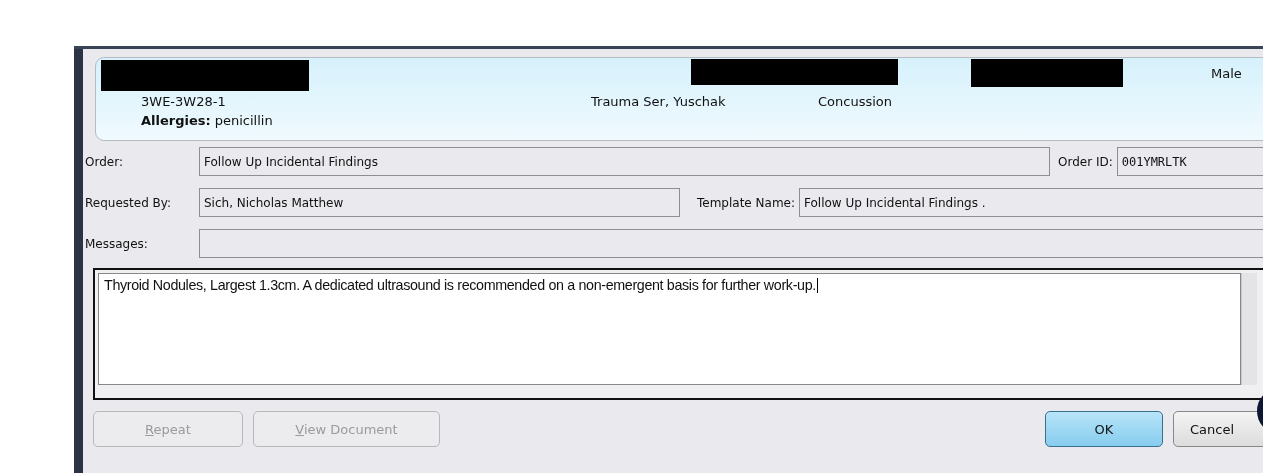 This screenshot has width=1263, height=473. What do you see at coordinates (1104, 429) in the screenshot?
I see `ok-button: OK` at bounding box center [1104, 429].